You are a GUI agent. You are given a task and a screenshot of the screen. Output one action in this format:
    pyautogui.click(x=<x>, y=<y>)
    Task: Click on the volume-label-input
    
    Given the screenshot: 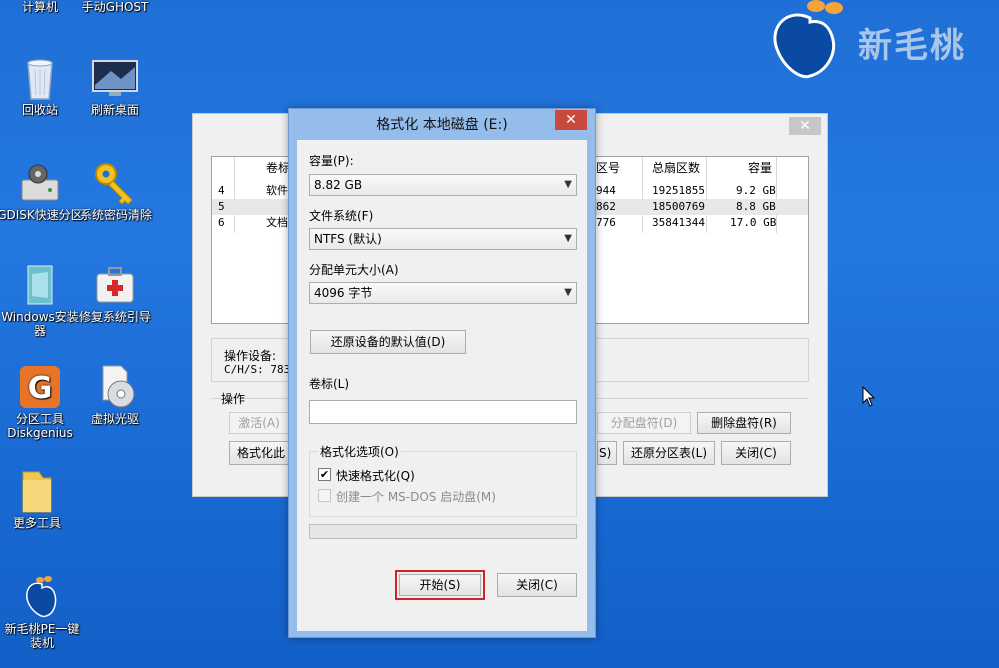 What is the action you would take?
    pyautogui.click(x=443, y=412)
    